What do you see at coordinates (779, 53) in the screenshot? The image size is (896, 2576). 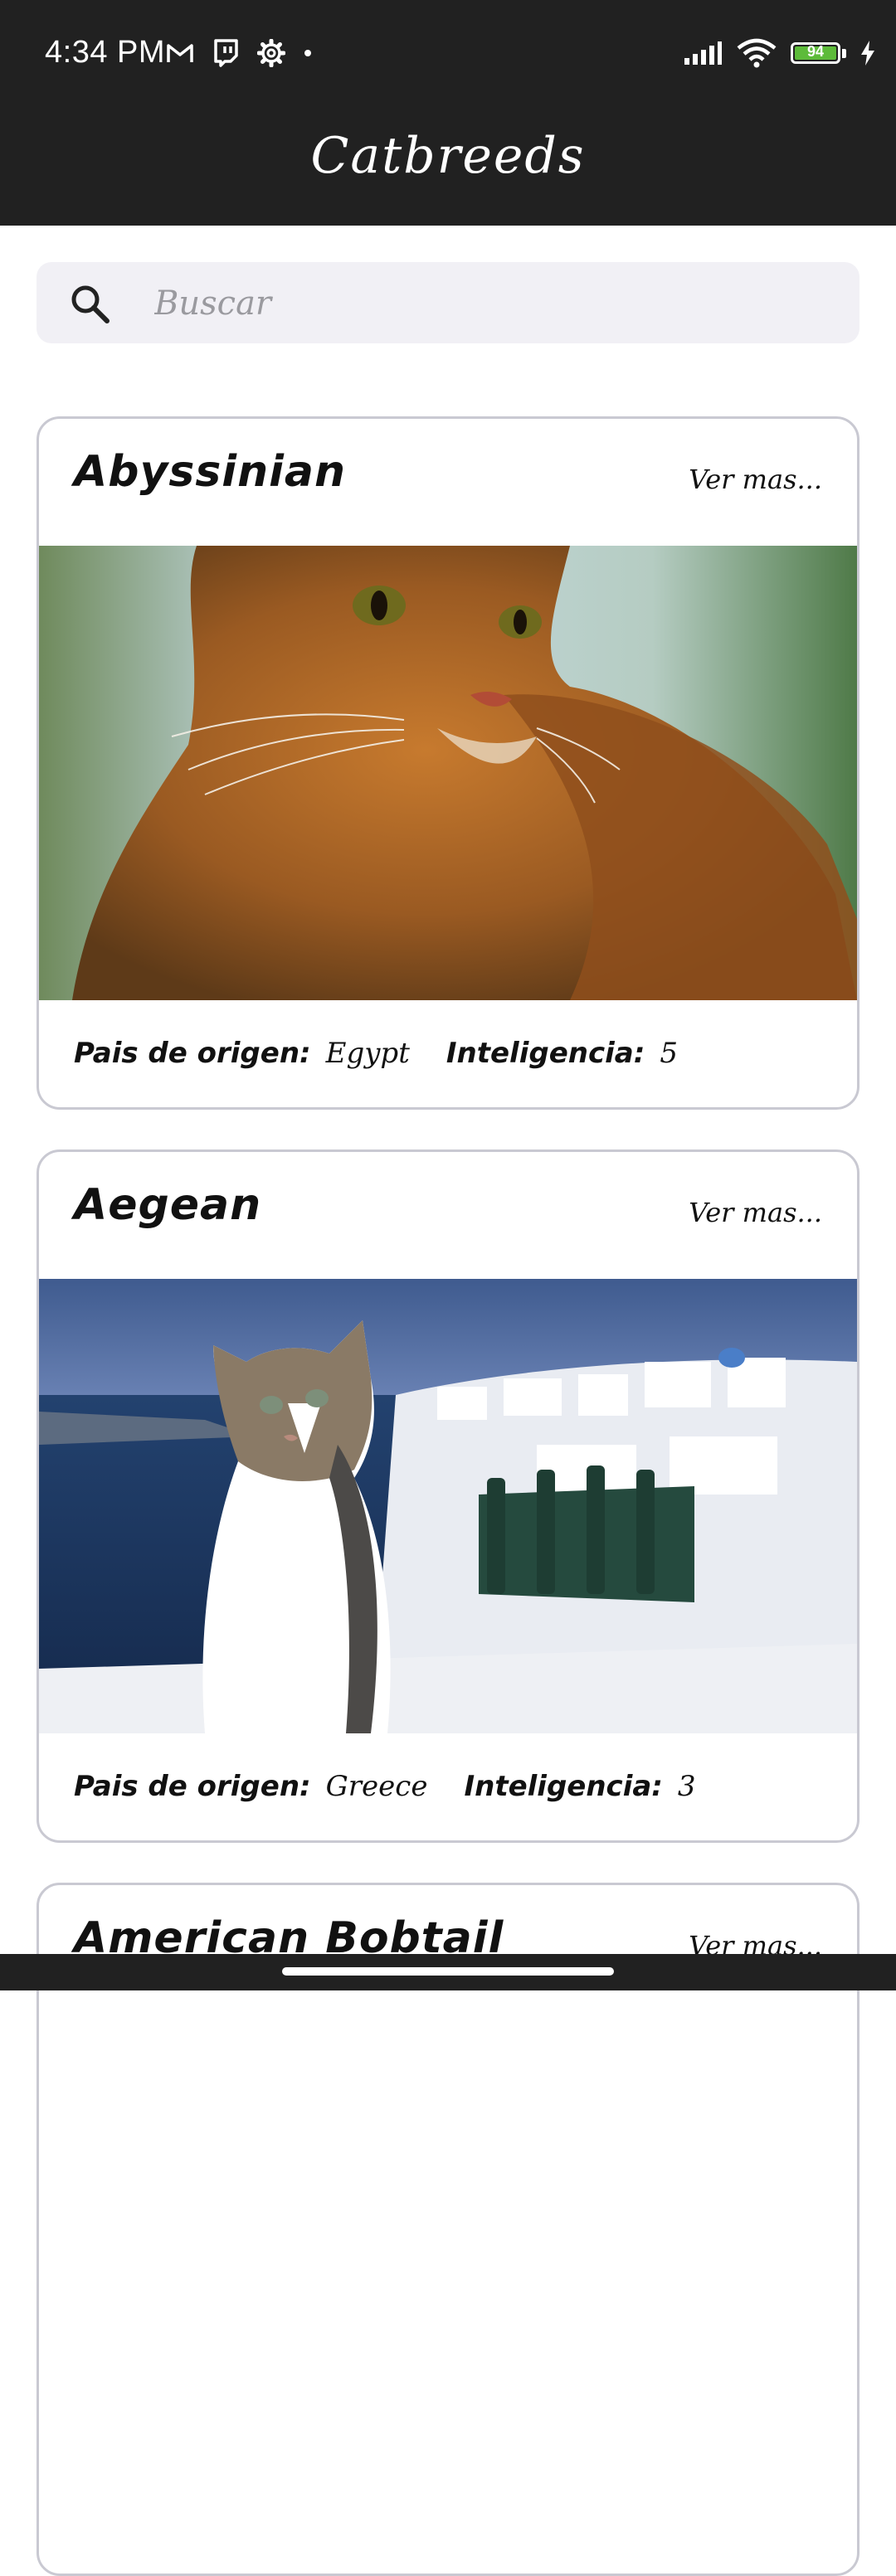 I see `system-icons: 94` at bounding box center [779, 53].